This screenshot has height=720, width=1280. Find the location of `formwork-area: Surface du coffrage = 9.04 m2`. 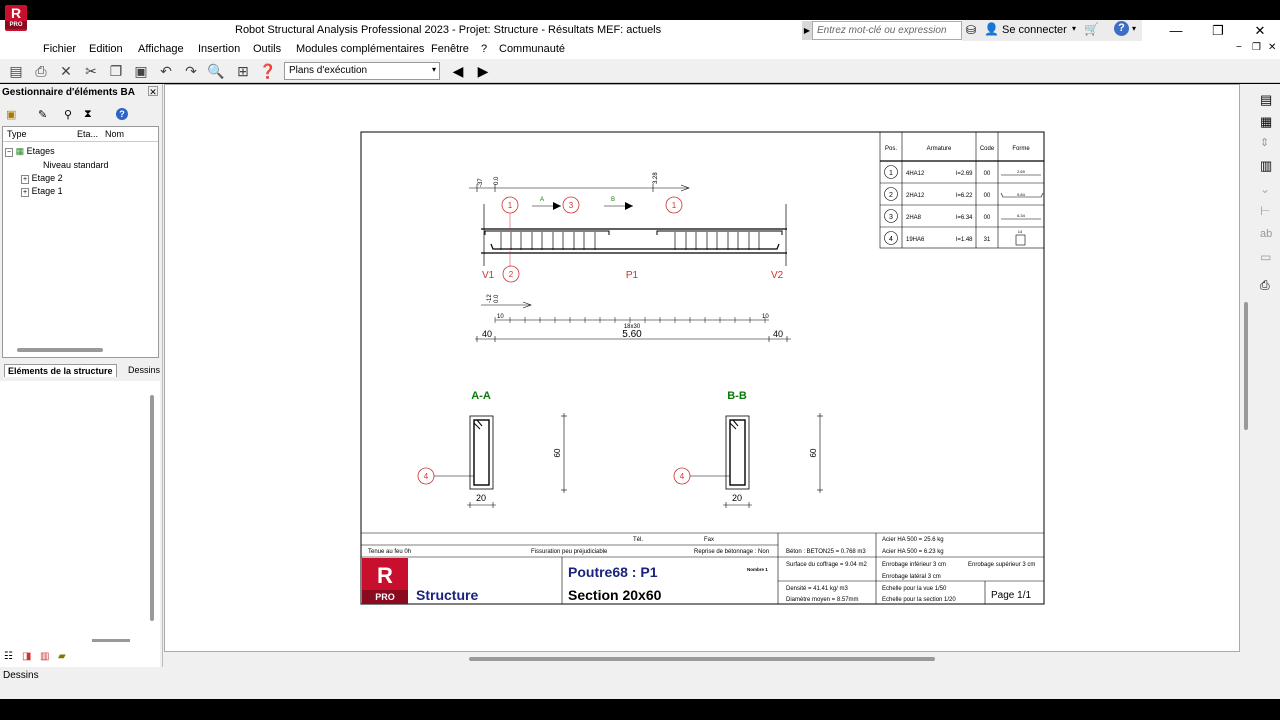

formwork-area: Surface du coffrage = 9.04 m2 is located at coordinates (826, 565).